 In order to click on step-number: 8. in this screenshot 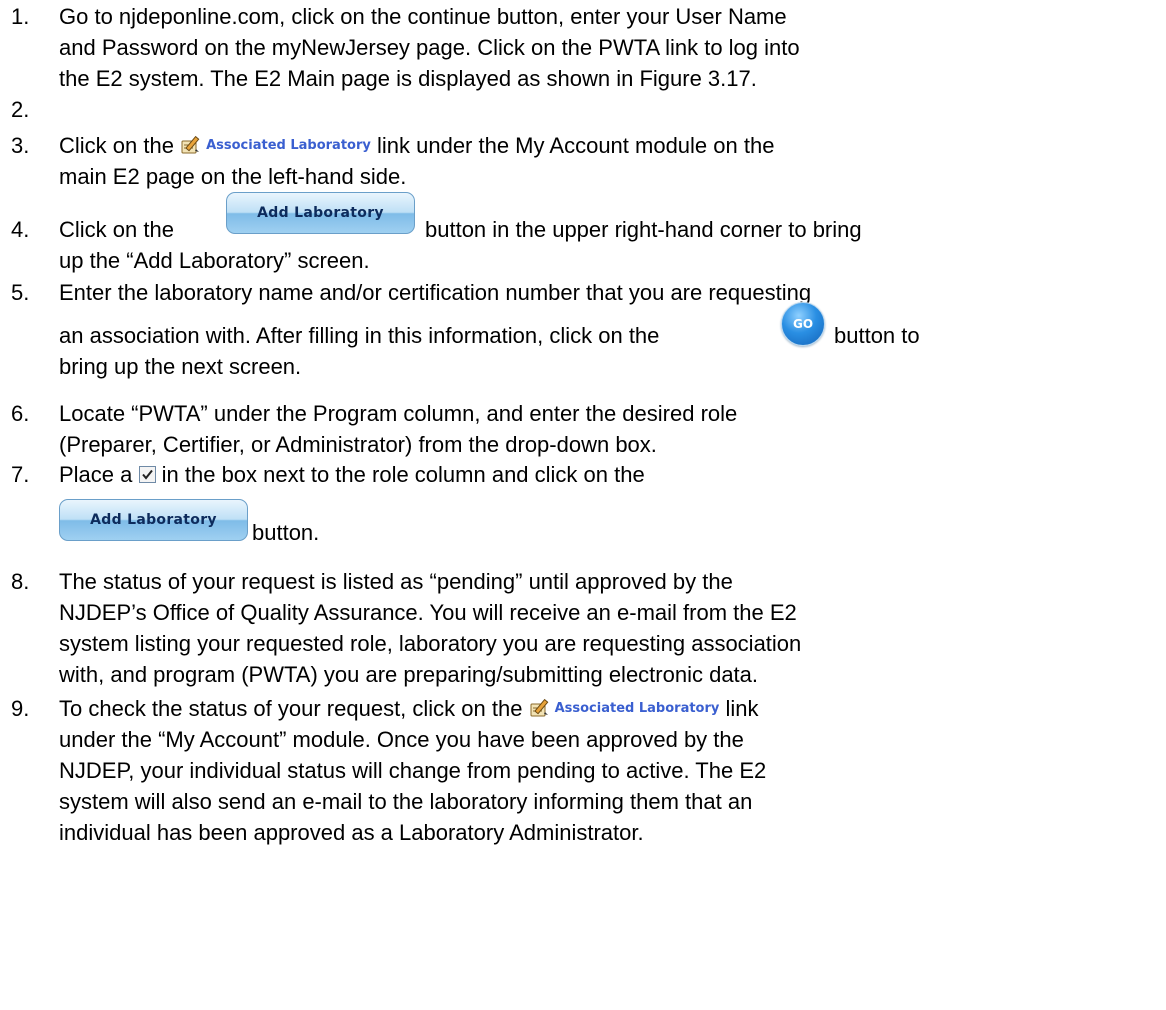, I will do `click(20, 581)`.